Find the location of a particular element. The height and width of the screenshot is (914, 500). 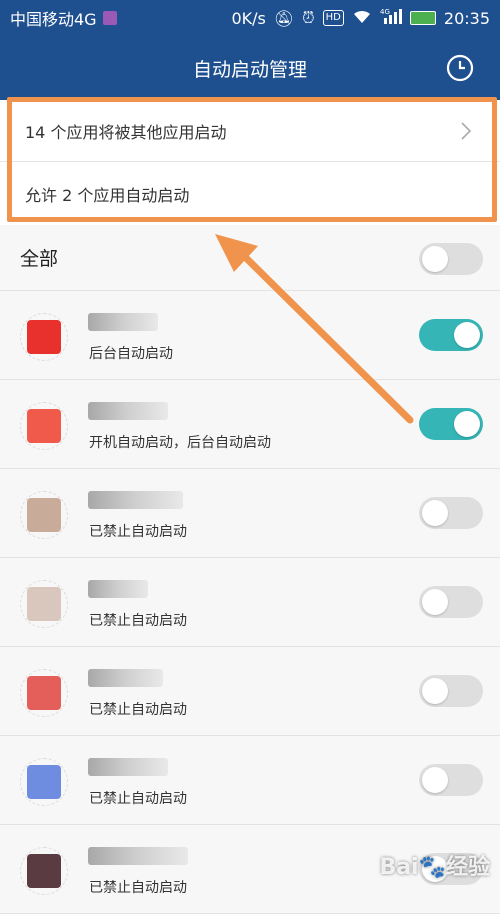

clock-time: 20:35 is located at coordinates (467, 18).